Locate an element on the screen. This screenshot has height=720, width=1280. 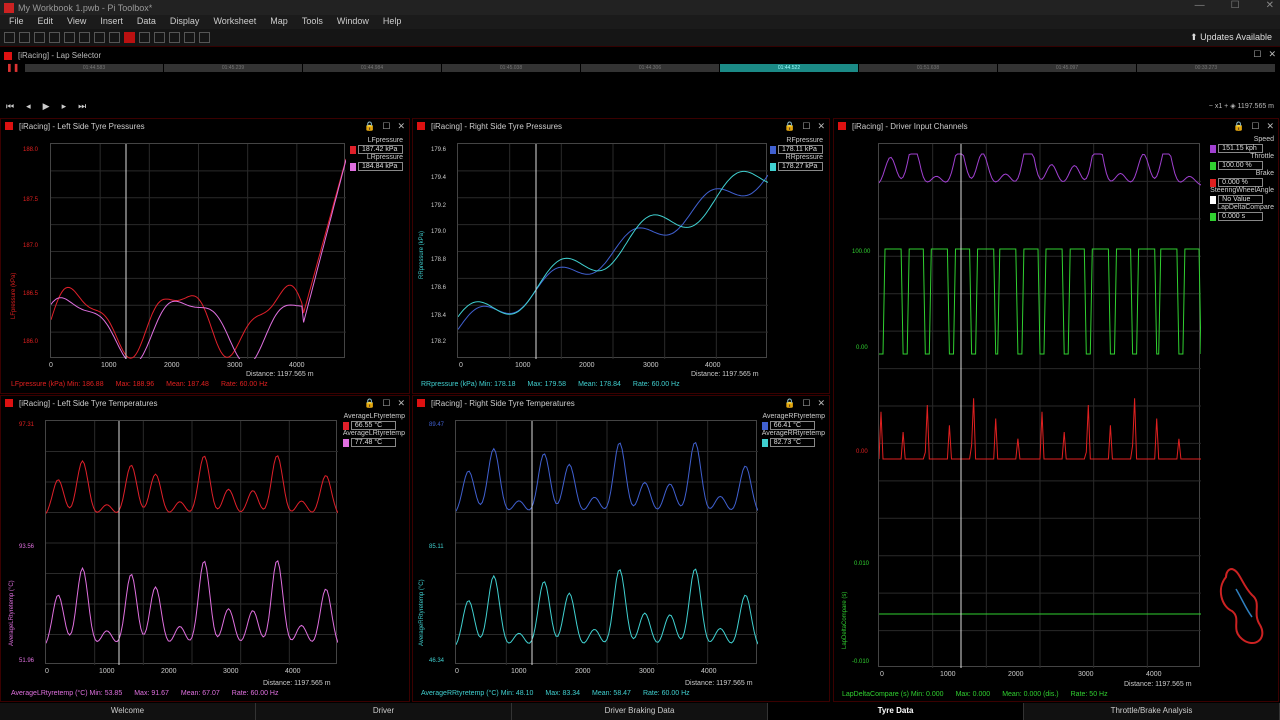
tab-welcome: Welcome is located at coordinates (128, 711).